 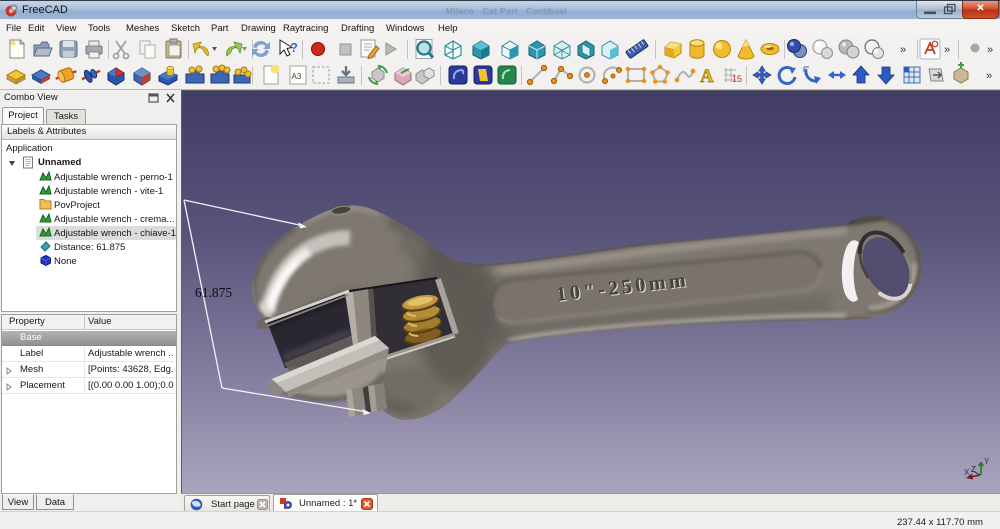 What do you see at coordinates (213, 292) in the screenshot?
I see `svg-text: 61.875` at bounding box center [213, 292].